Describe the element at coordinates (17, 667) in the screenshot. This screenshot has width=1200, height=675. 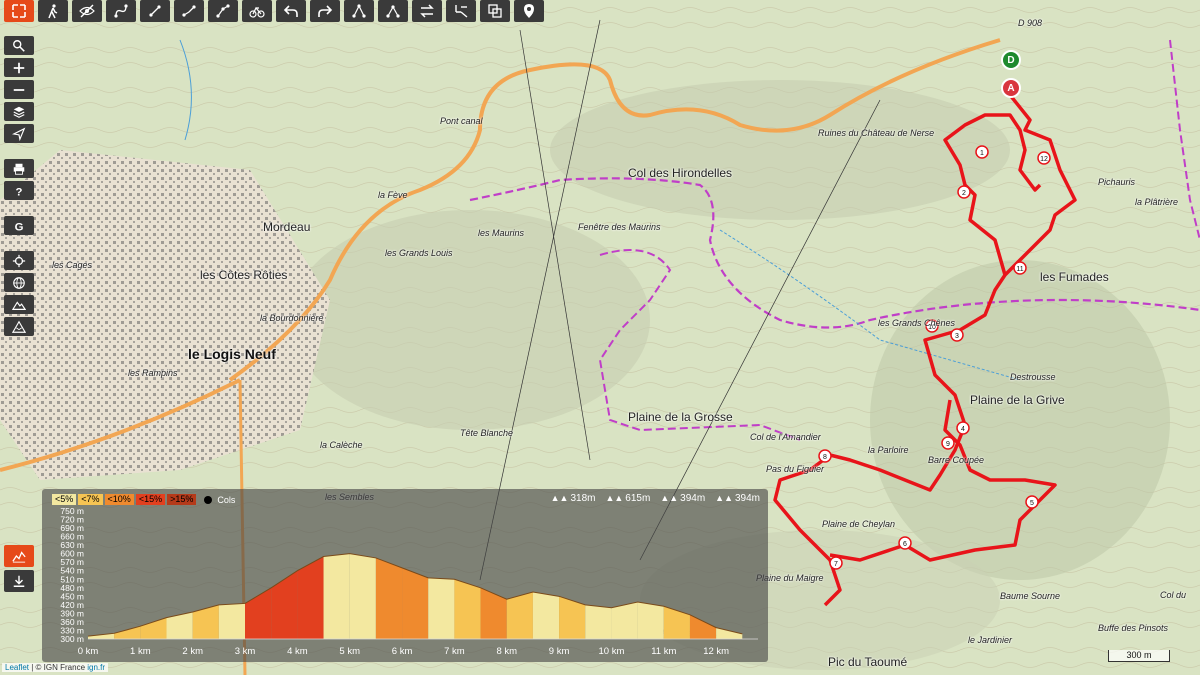
I see `leaflet-link: Leaflet` at that location.